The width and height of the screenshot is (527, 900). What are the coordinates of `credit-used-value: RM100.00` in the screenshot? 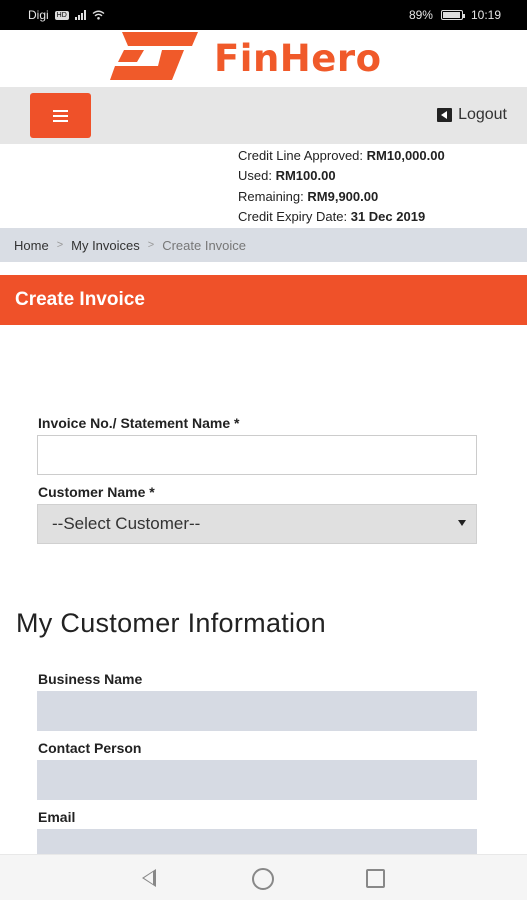 It's located at (305, 176).